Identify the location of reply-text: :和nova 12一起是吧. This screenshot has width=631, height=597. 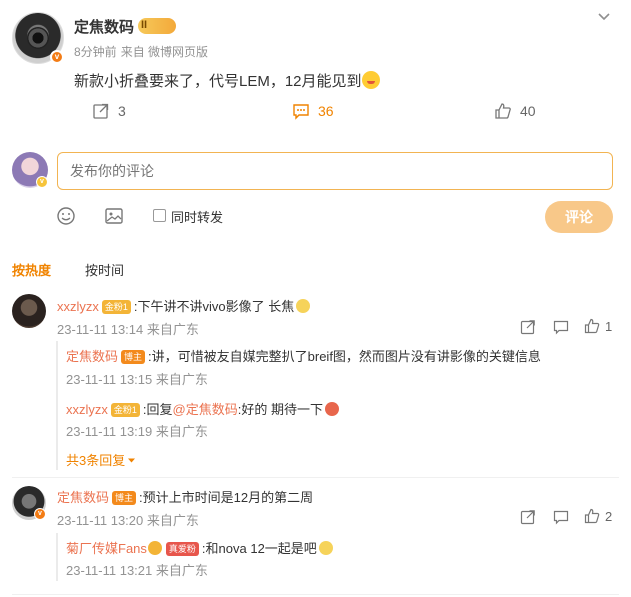
(259, 548).